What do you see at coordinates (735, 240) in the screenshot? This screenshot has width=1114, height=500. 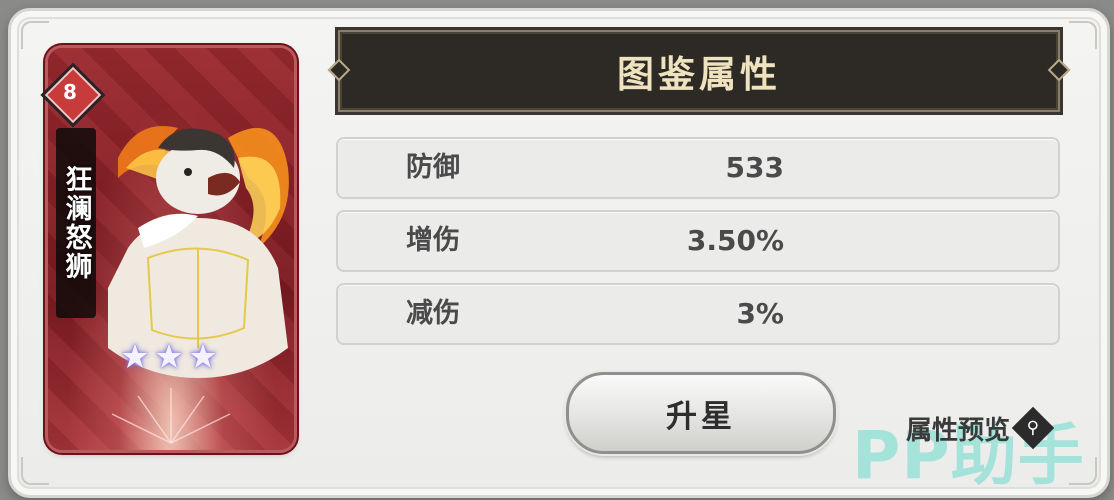 I see `attribute-value: 3.50%` at bounding box center [735, 240].